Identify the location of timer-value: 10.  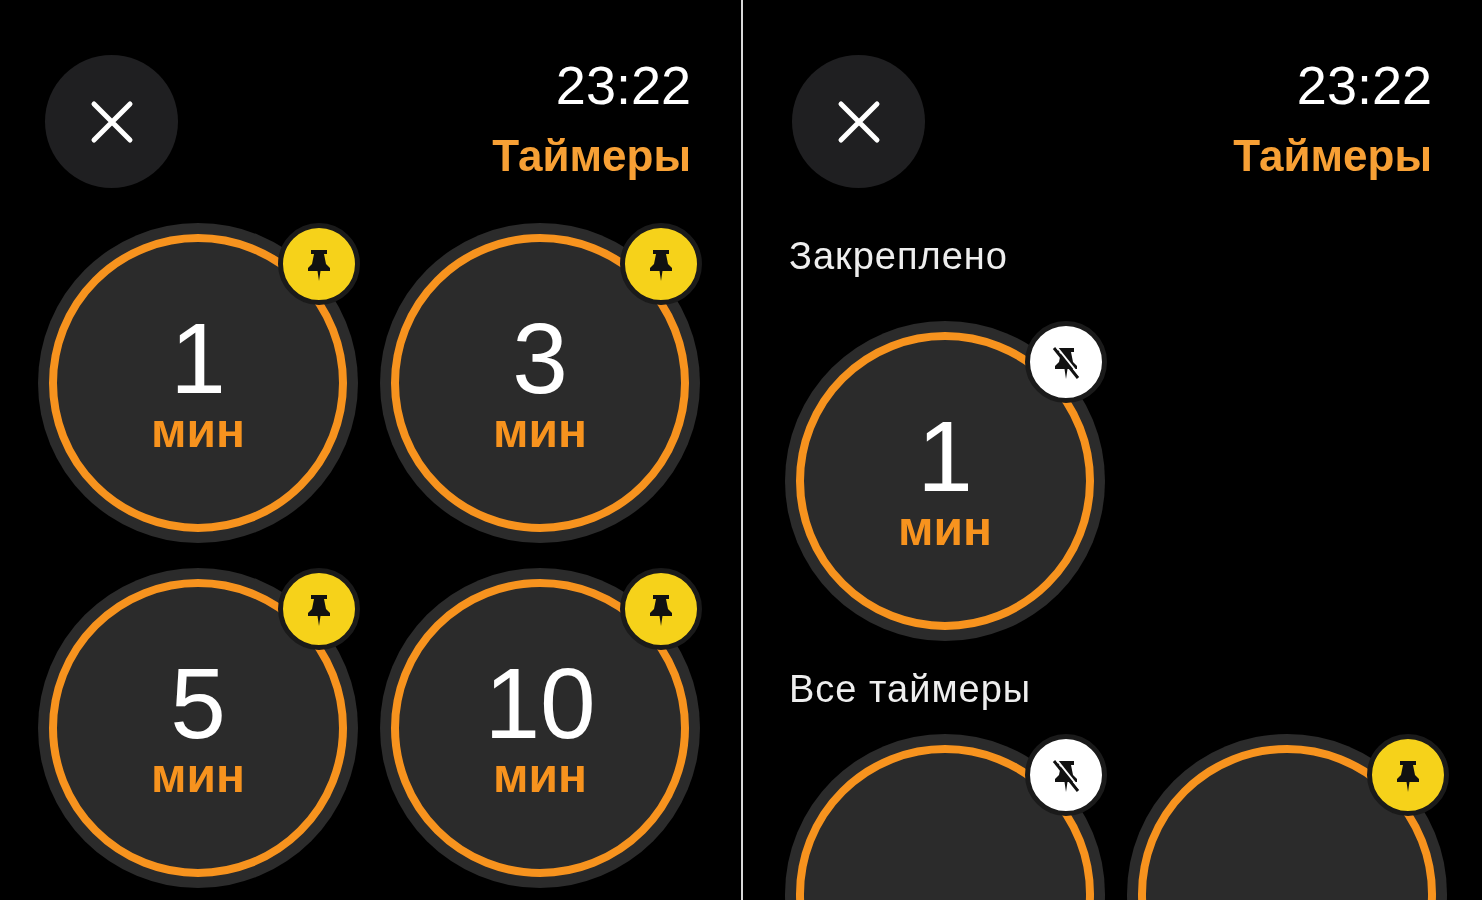
(540, 703).